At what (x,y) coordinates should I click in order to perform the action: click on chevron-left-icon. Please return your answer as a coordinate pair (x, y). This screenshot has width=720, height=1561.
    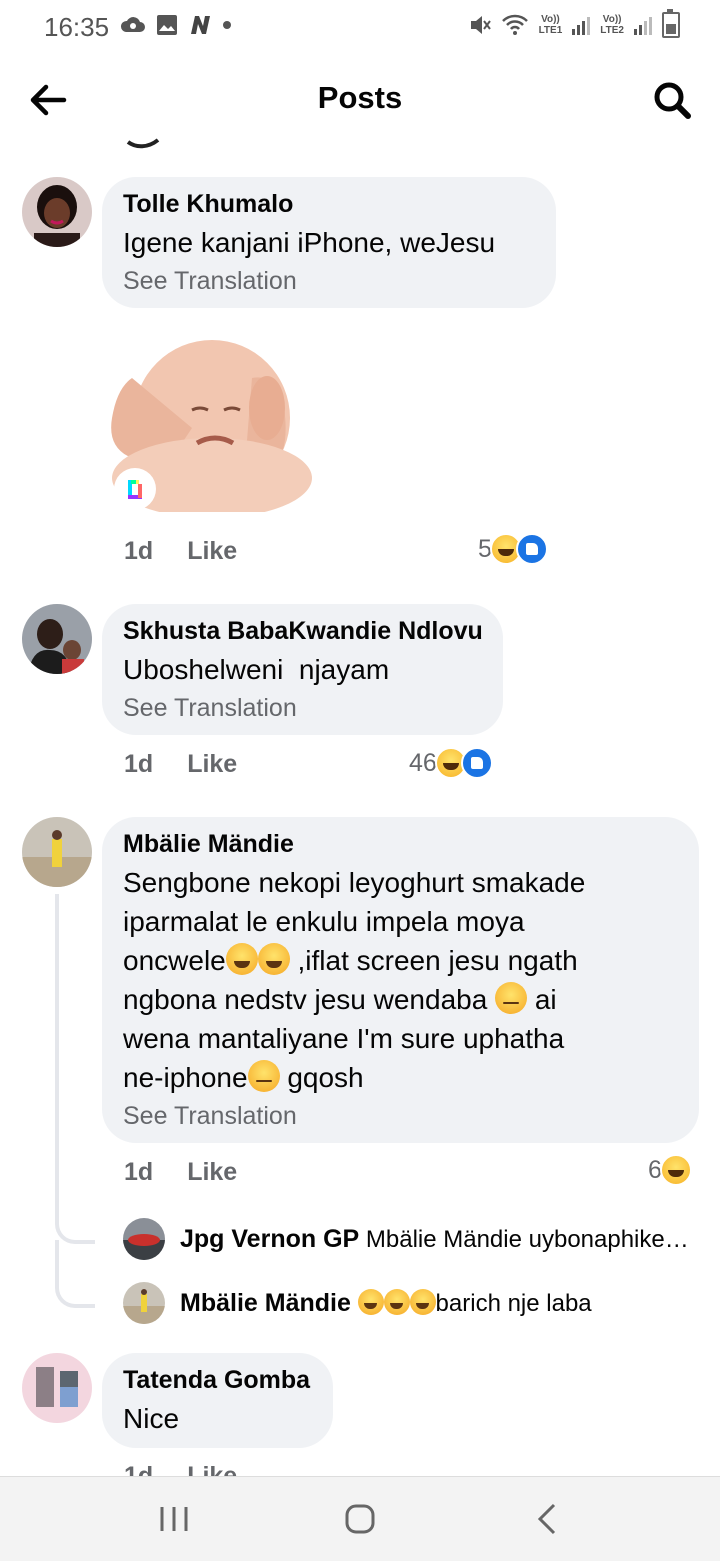
    Looking at the image, I should click on (546, 1519).